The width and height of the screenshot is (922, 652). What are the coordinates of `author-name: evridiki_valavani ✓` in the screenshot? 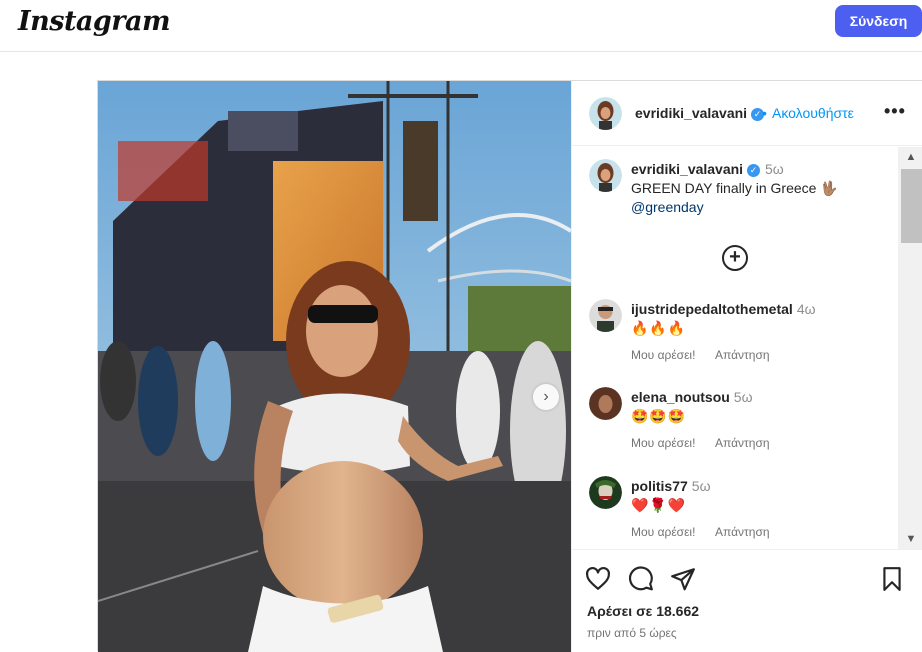 It's located at (700, 113).